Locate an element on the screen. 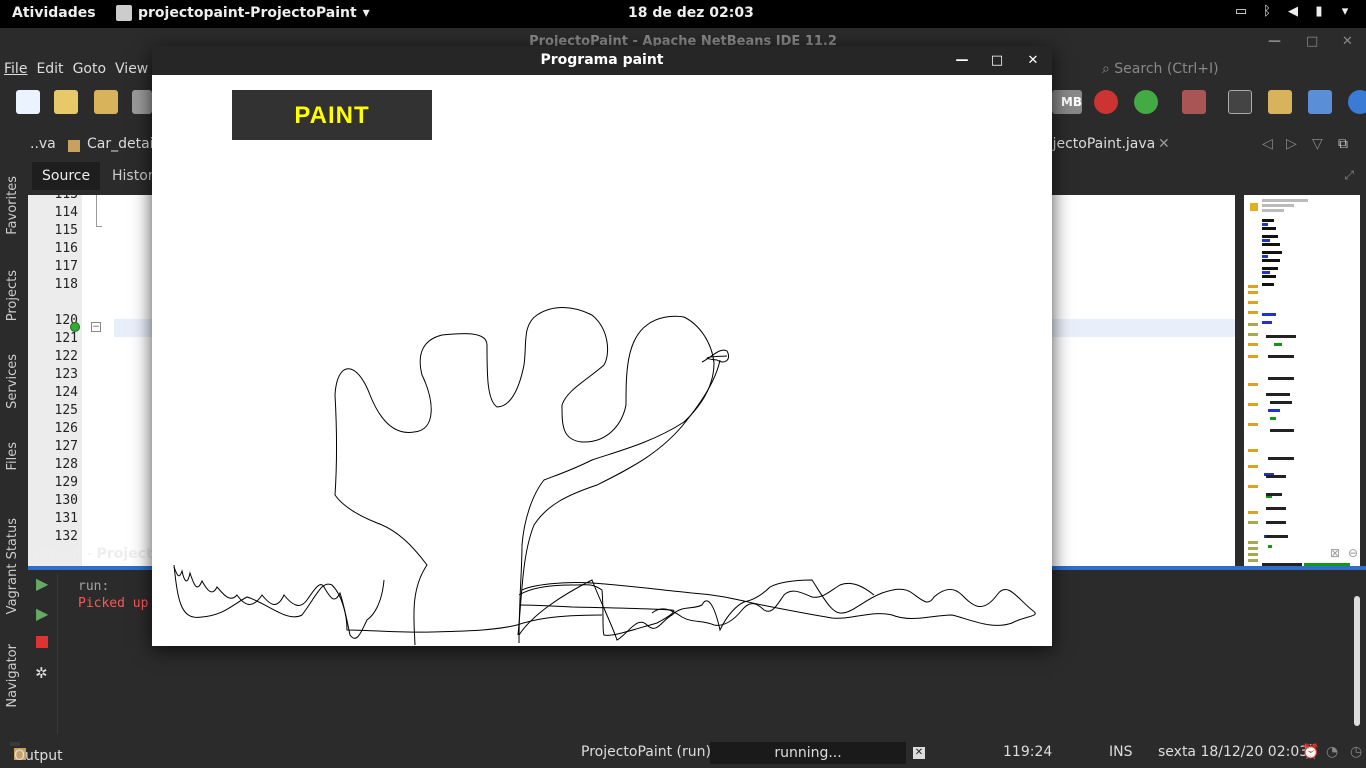  tab-vagrant-status: Vagrant Status is located at coordinates (12, 566).